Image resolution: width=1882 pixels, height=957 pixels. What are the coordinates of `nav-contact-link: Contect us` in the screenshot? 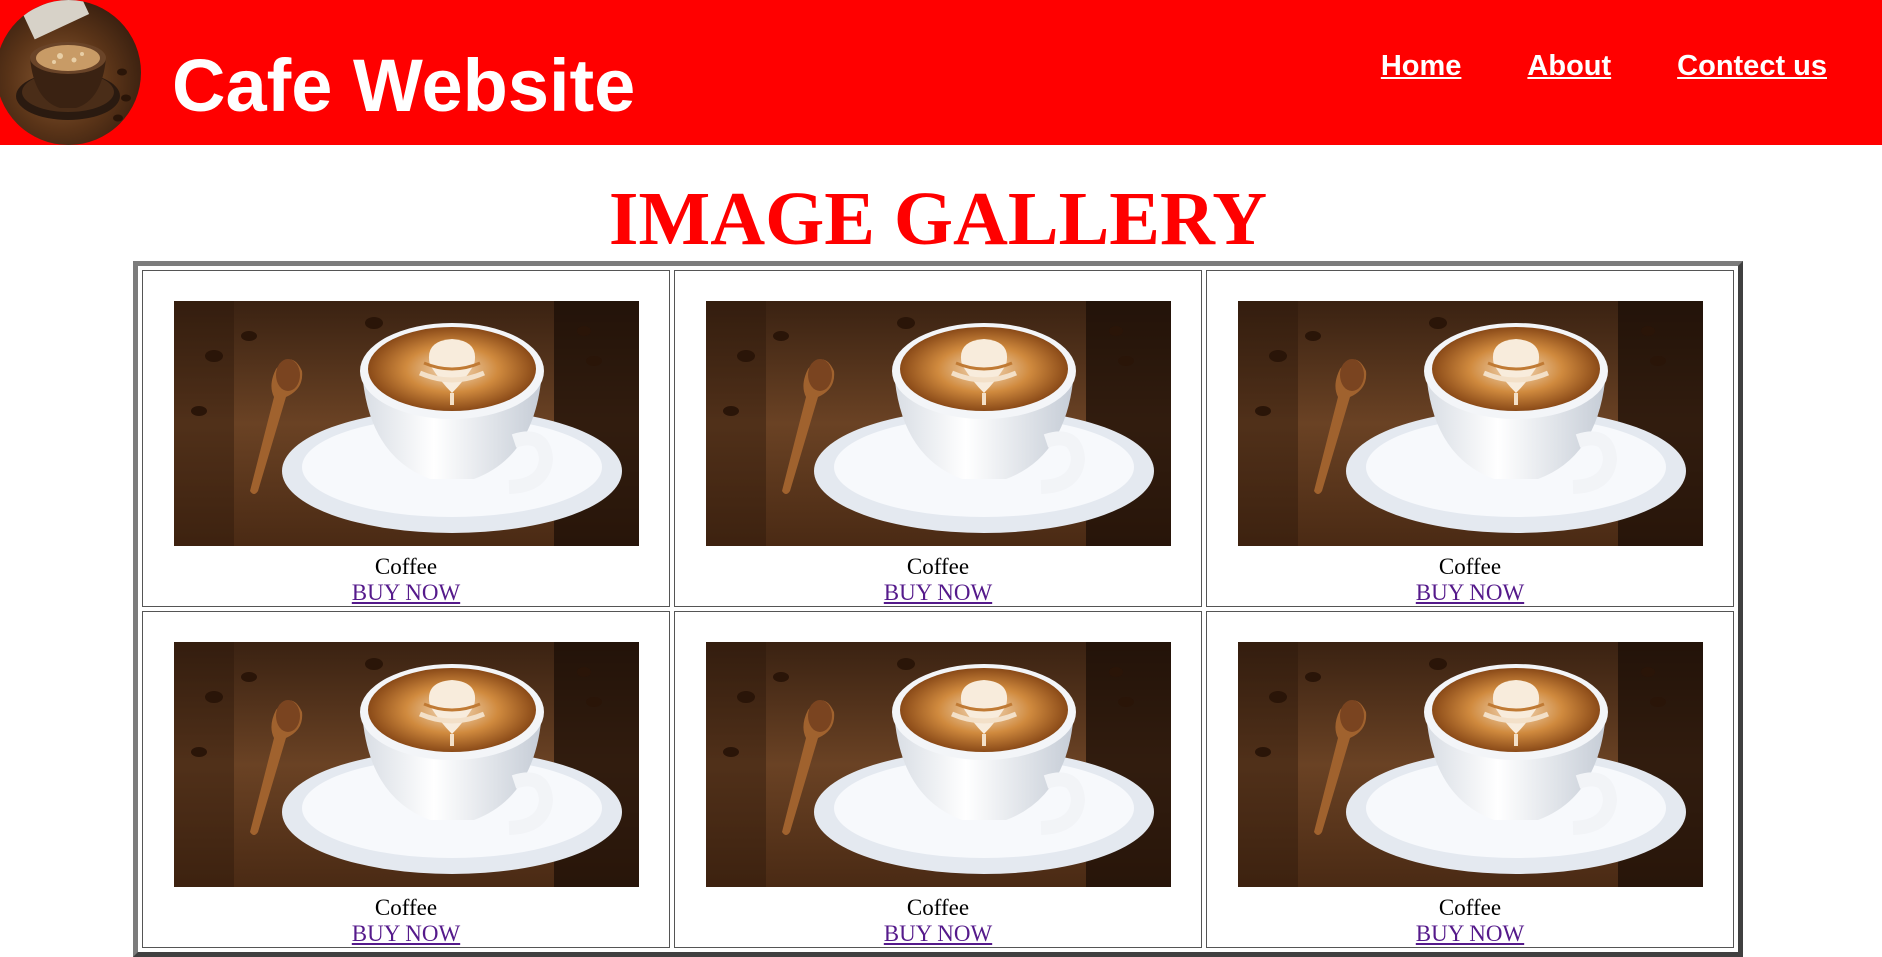 It's located at (1752, 66).